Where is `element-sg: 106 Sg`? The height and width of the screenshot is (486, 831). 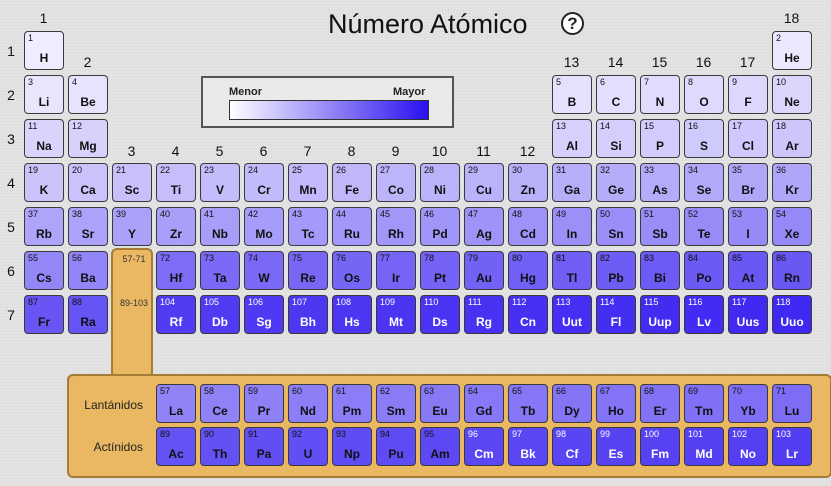 element-sg: 106 Sg is located at coordinates (264, 314).